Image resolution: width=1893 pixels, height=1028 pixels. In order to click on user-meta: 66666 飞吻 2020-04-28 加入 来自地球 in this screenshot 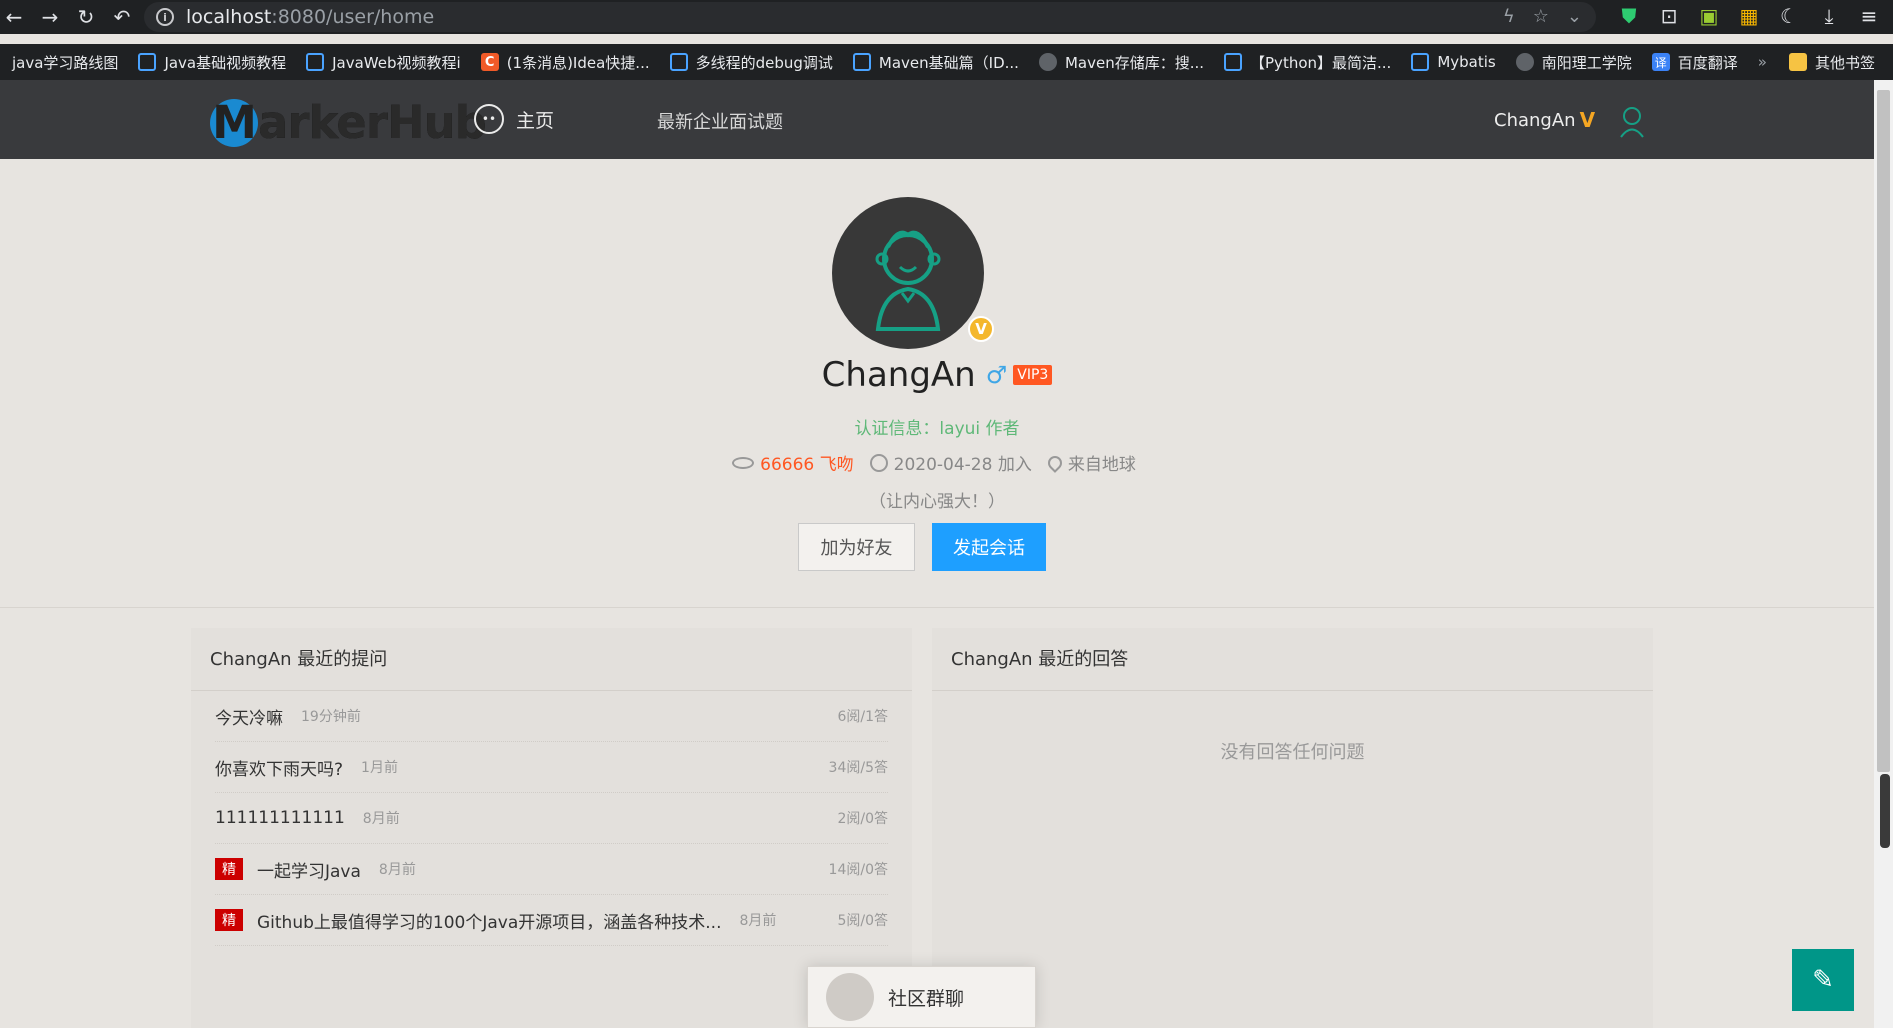, I will do `click(937, 462)`.